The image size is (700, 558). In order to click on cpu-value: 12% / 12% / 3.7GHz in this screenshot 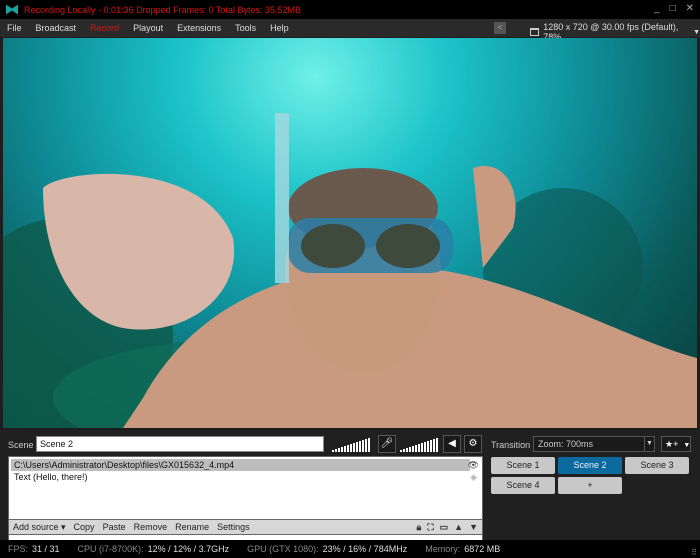, I will do `click(188, 549)`.